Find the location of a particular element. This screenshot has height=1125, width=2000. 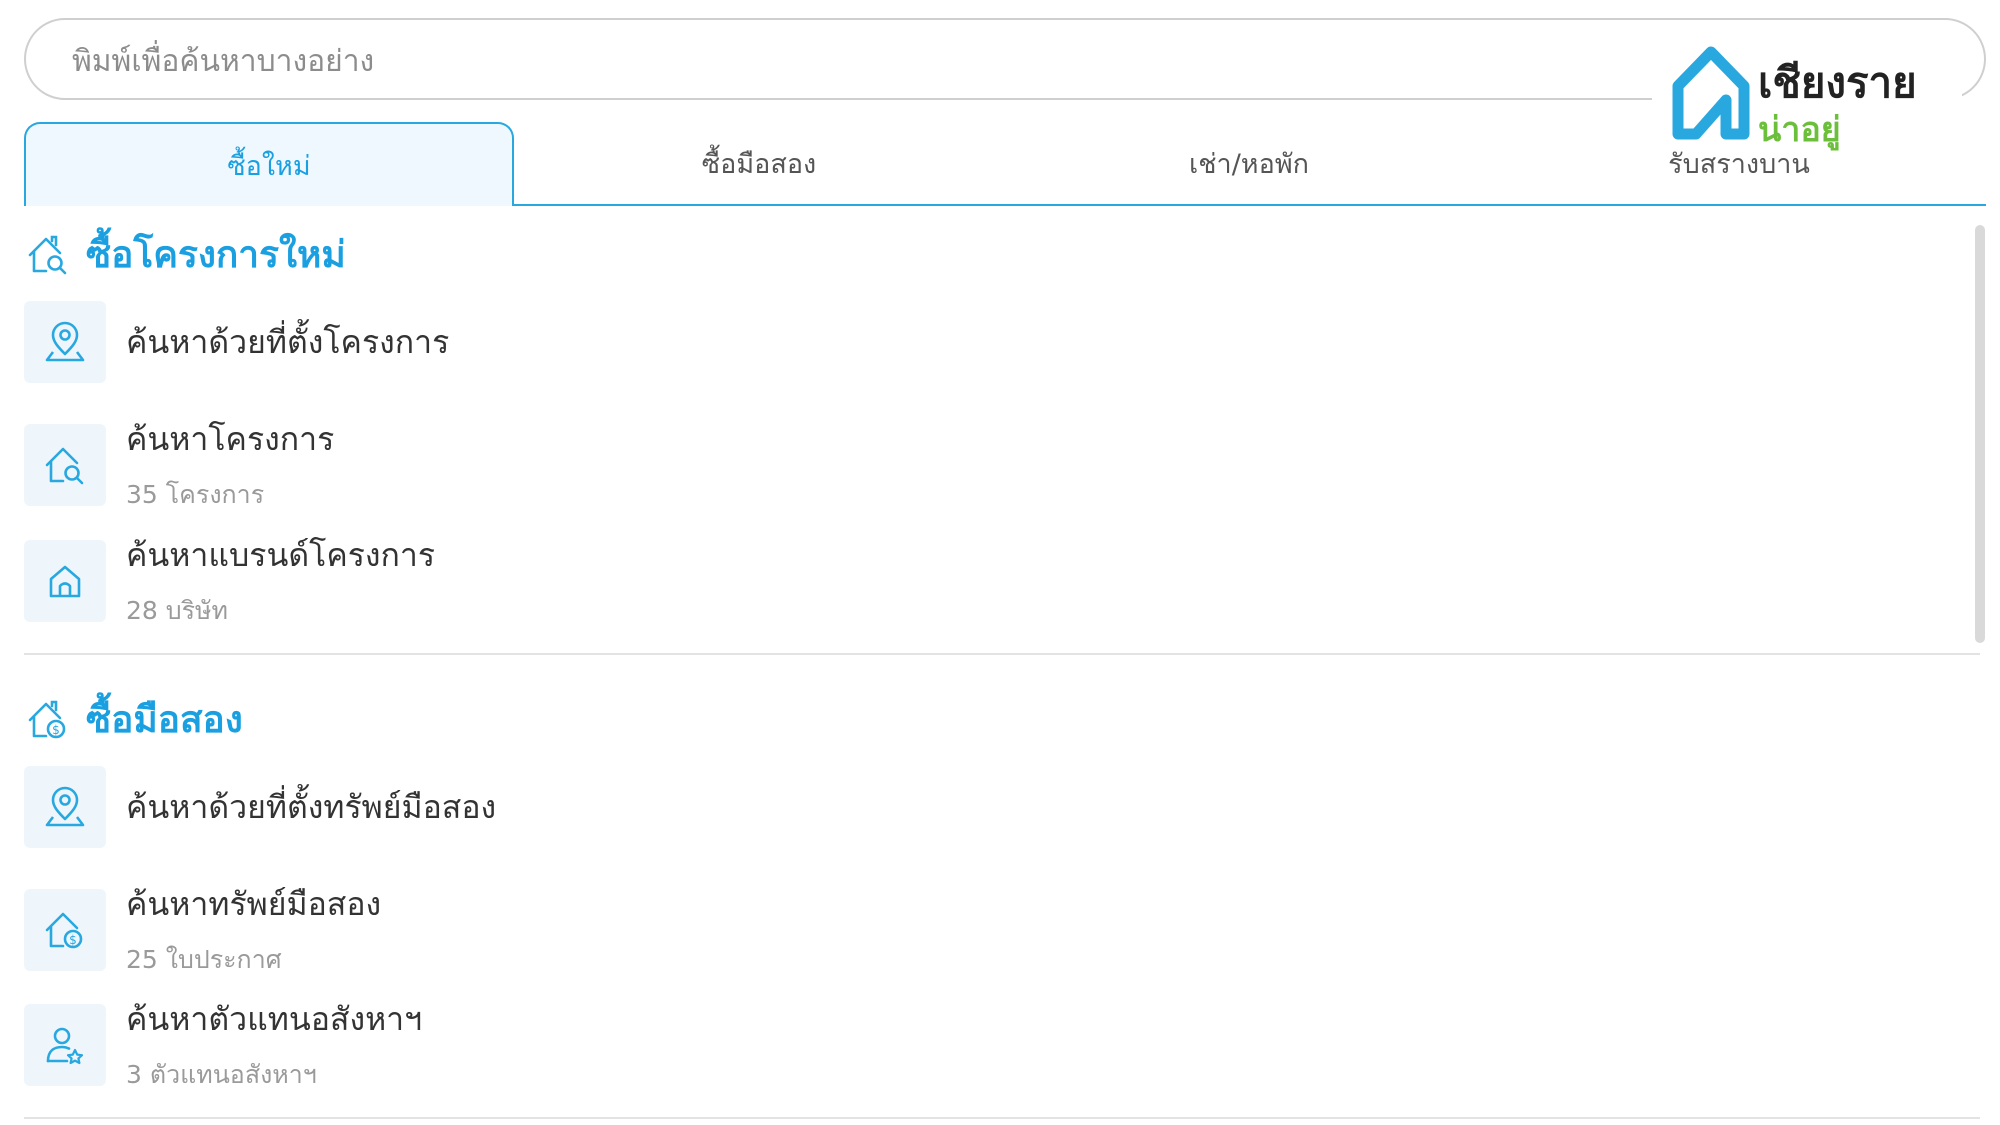

section-heading-buy-new-project: ซื้อโครงการใหม่ is located at coordinates (186, 254).